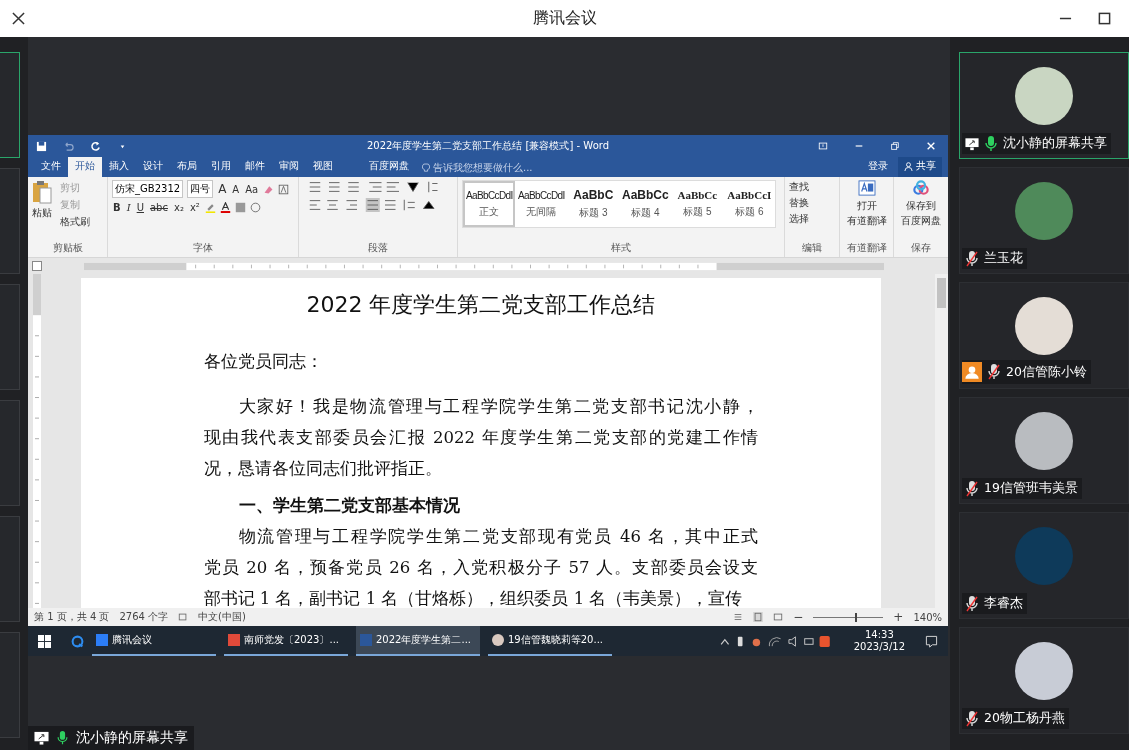  What do you see at coordinates (132, 738) in the screenshot?
I see `share-owner-name: 沈小静的屏幕共享` at bounding box center [132, 738].